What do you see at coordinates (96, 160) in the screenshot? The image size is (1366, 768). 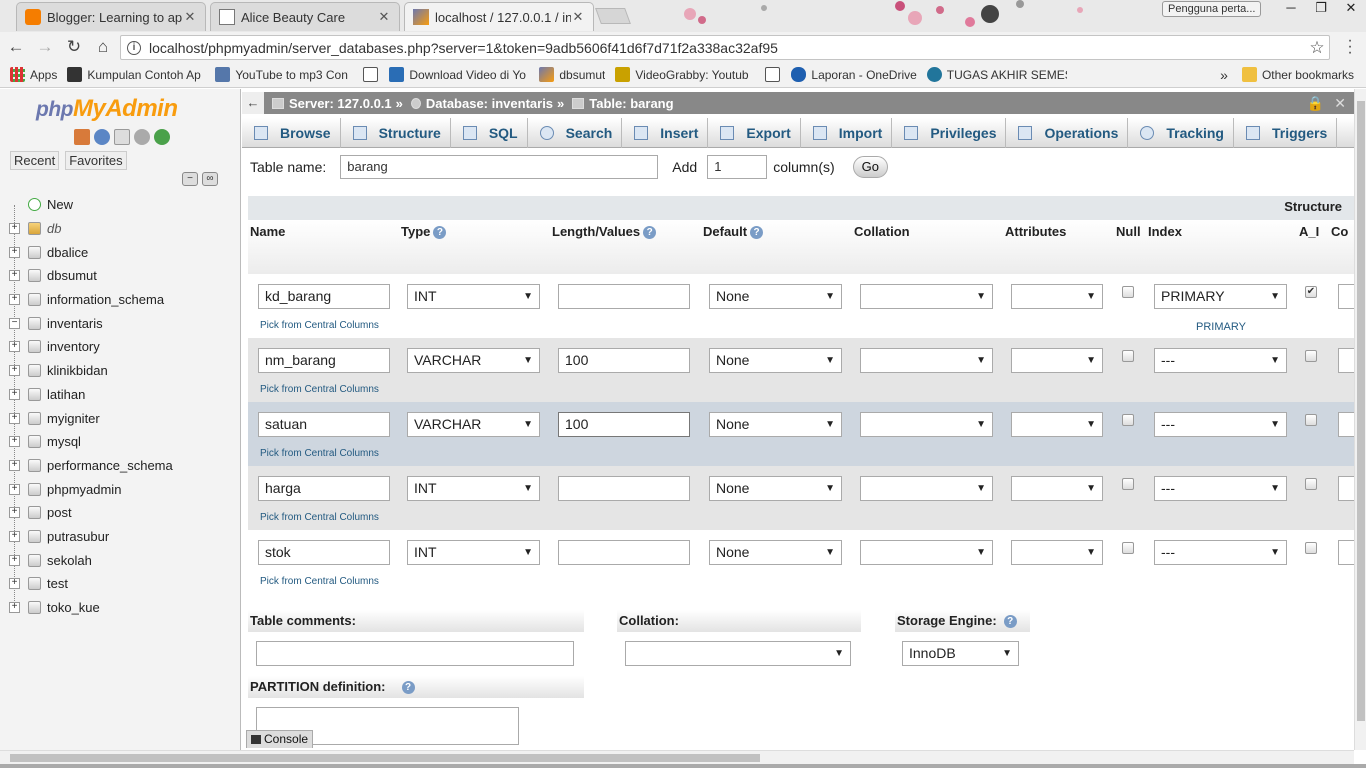 I see `favorites-tab: Favorites` at bounding box center [96, 160].